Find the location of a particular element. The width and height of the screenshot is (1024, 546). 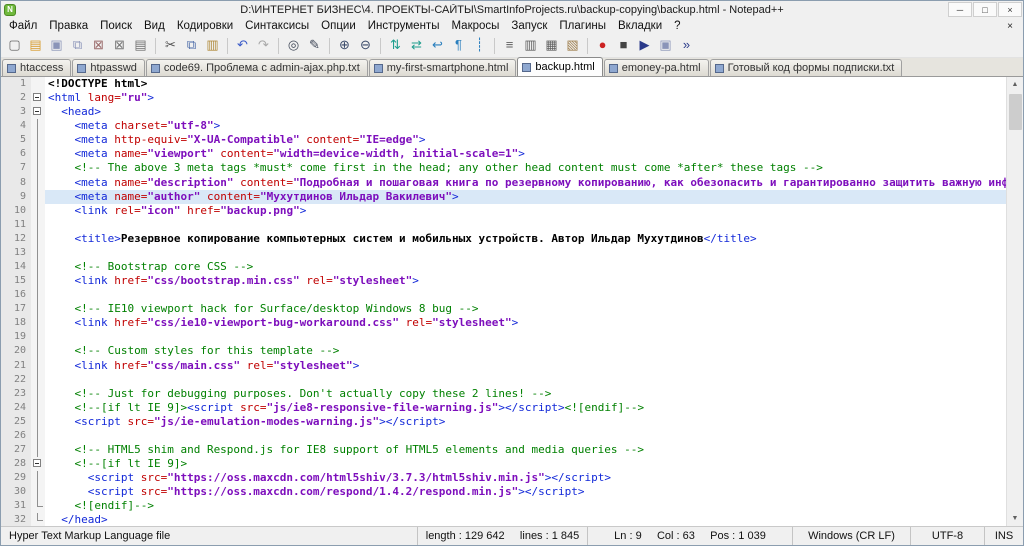

scroll-up-icon: ▲ is located at coordinates (1015, 84).